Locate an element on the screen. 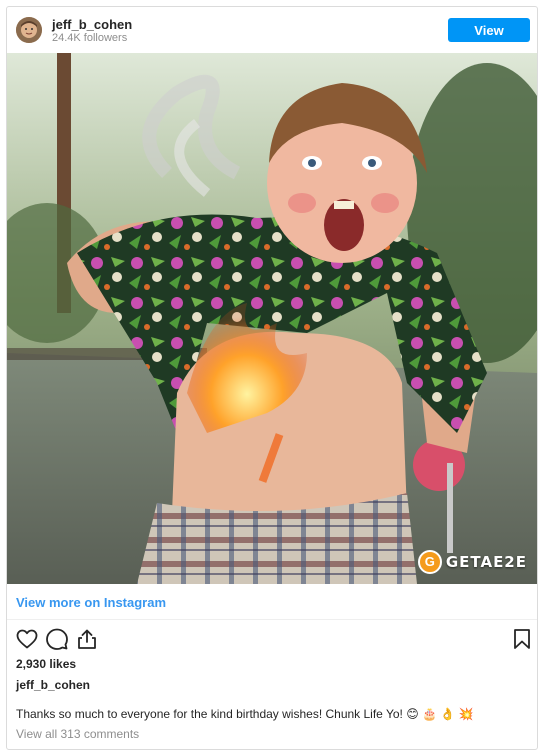  follower-count: 24.4K followers is located at coordinates (90, 38).